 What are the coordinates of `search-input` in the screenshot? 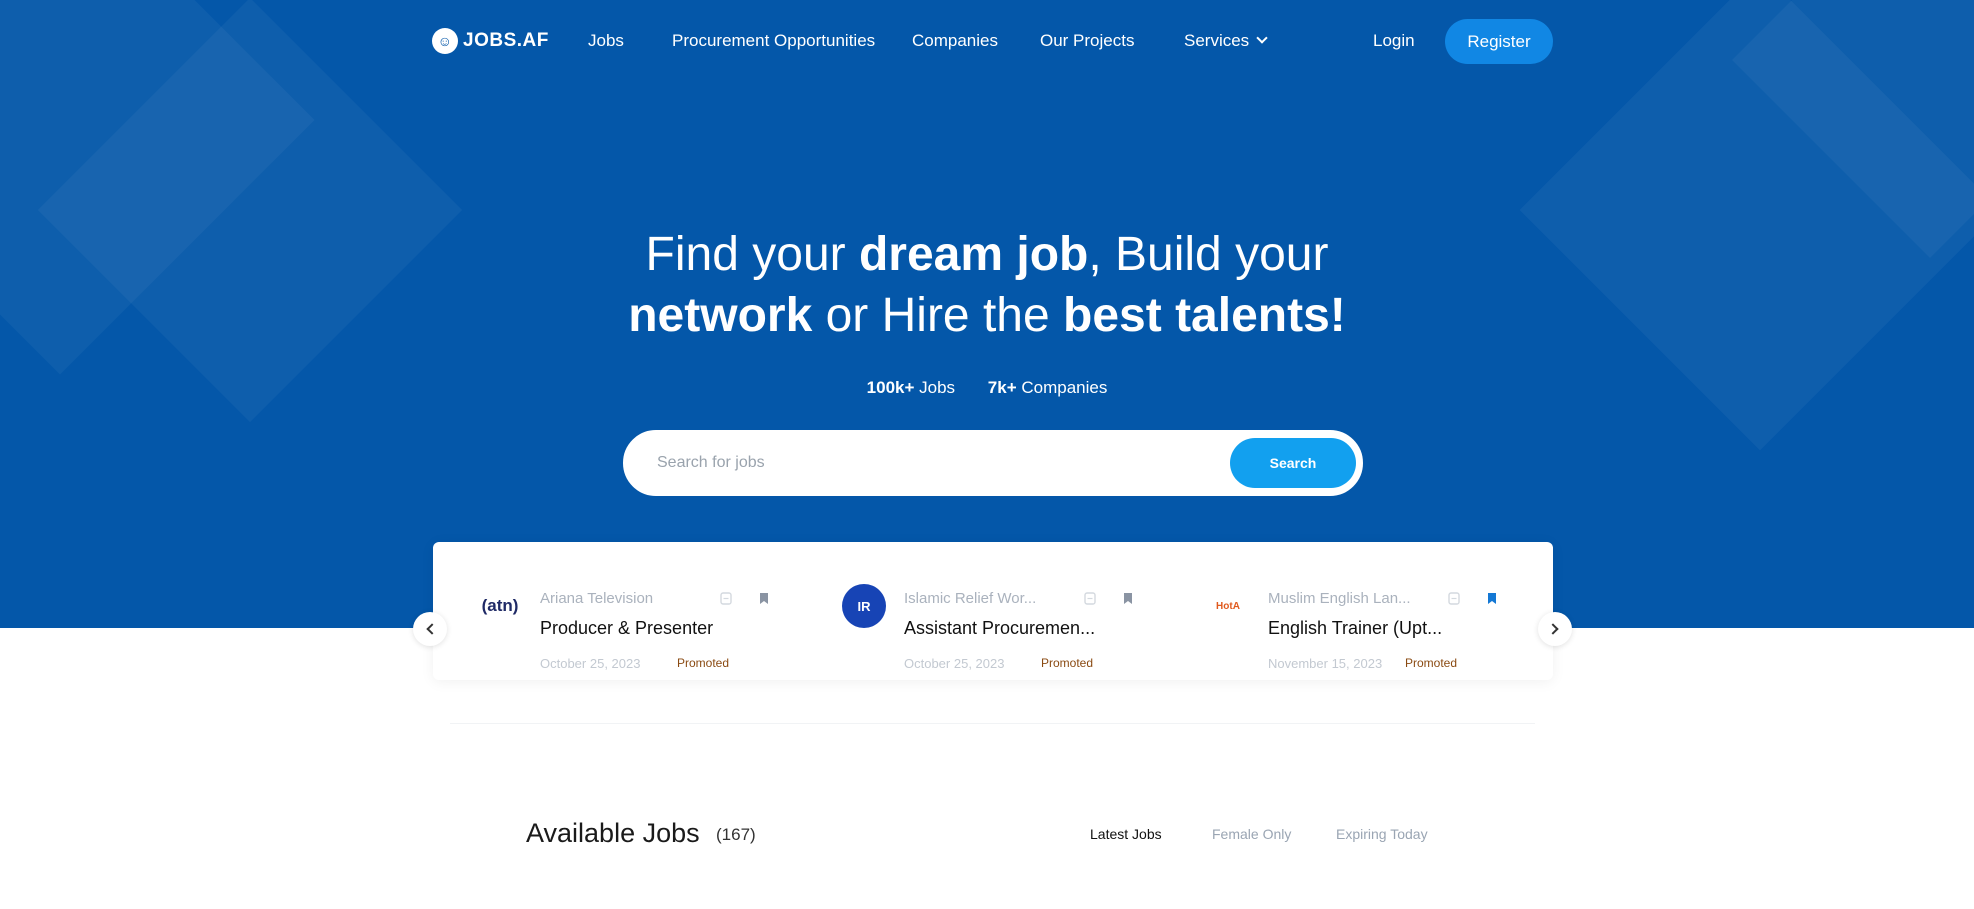 It's located at (937, 463).